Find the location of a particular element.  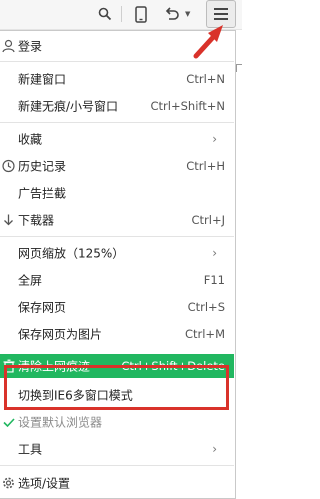

user-icon is located at coordinates (8, 46).